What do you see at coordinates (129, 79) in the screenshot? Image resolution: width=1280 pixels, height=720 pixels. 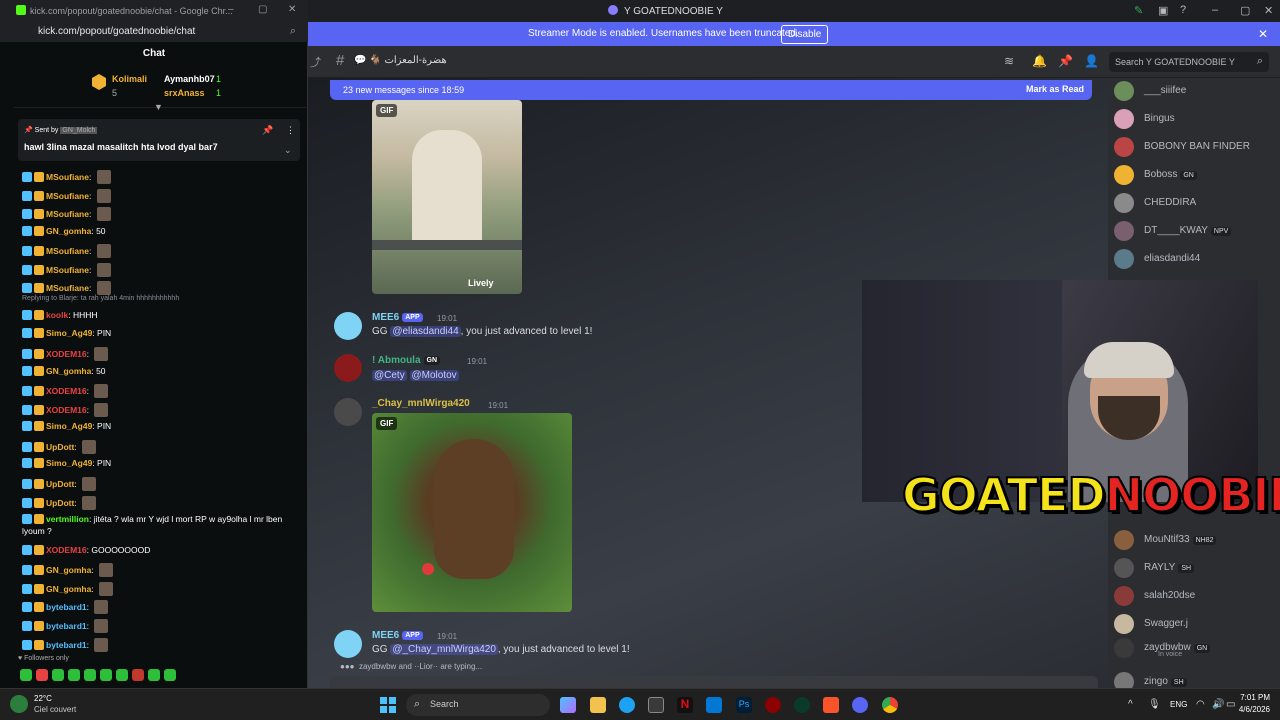 I see `leader-name: Kolimali` at bounding box center [129, 79].